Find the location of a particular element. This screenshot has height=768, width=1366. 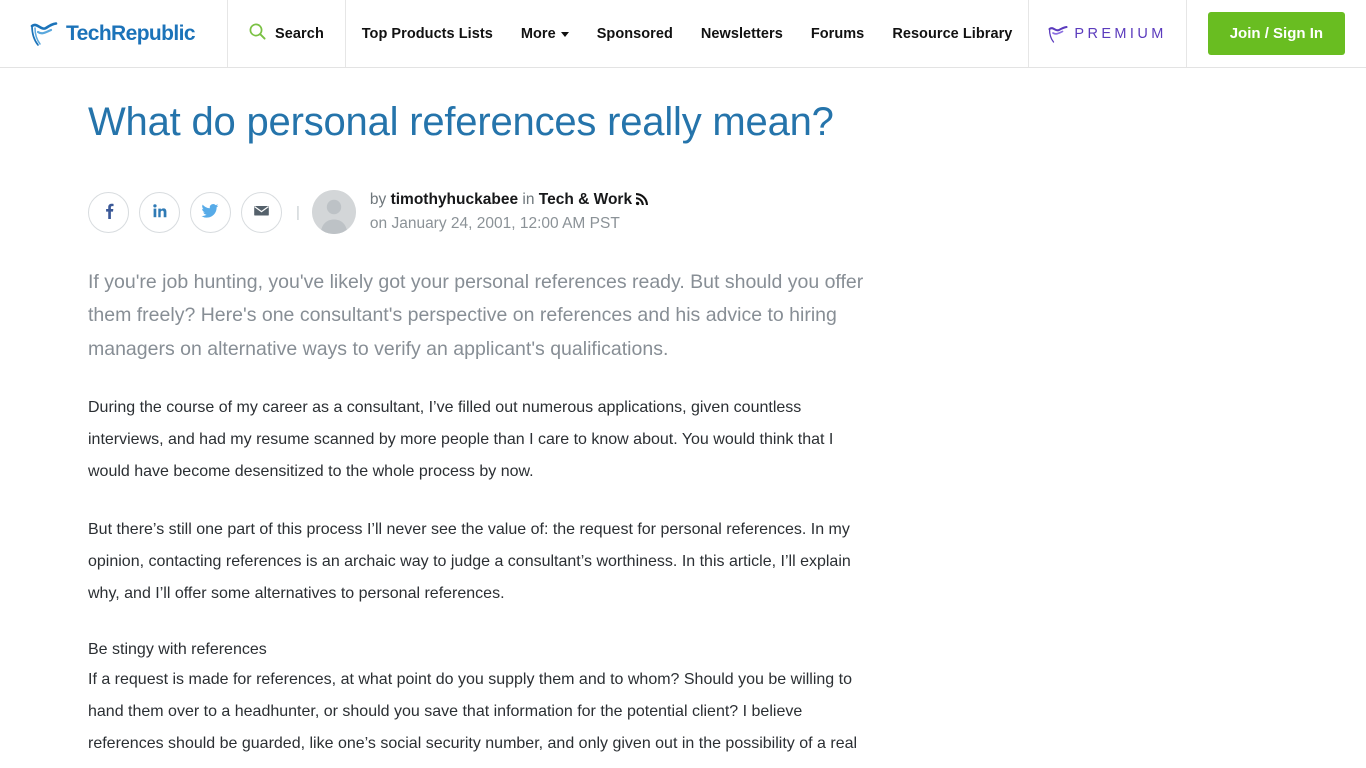

premium-link: PREMIUM is located at coordinates (1108, 33).